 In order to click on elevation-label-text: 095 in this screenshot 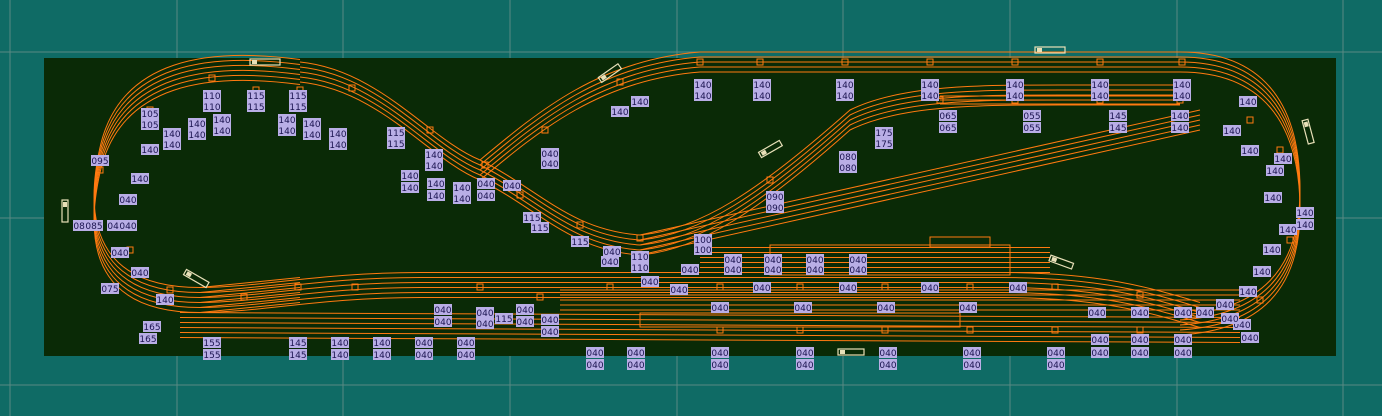, I will do `click(99, 162)`.